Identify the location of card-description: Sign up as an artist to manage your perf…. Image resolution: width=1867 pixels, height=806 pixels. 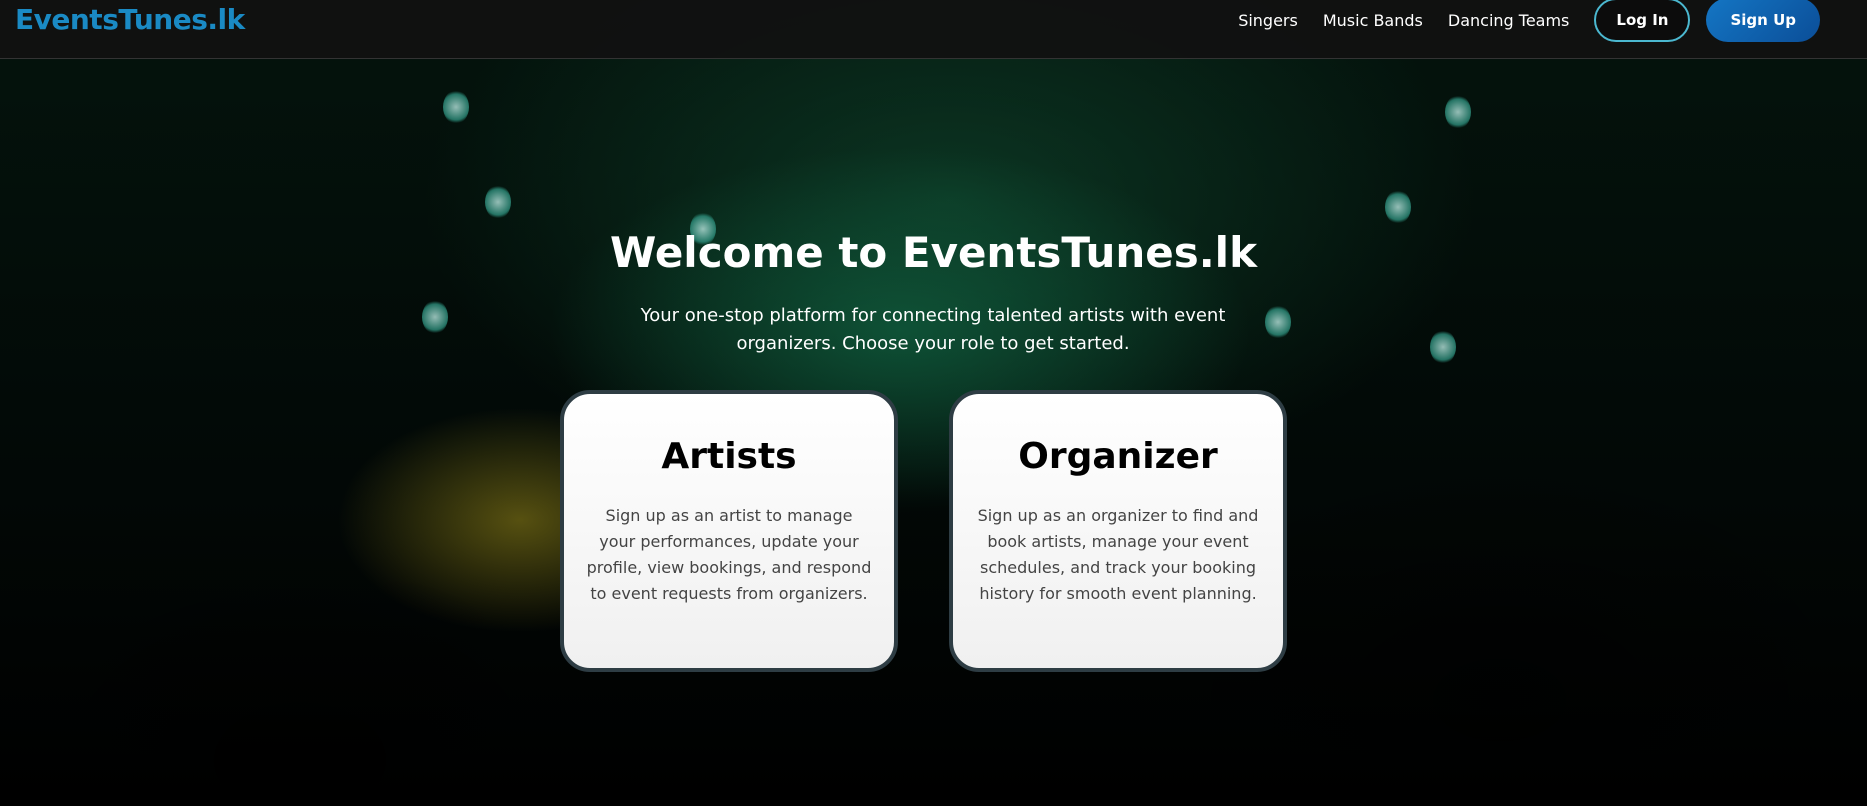
(729, 554).